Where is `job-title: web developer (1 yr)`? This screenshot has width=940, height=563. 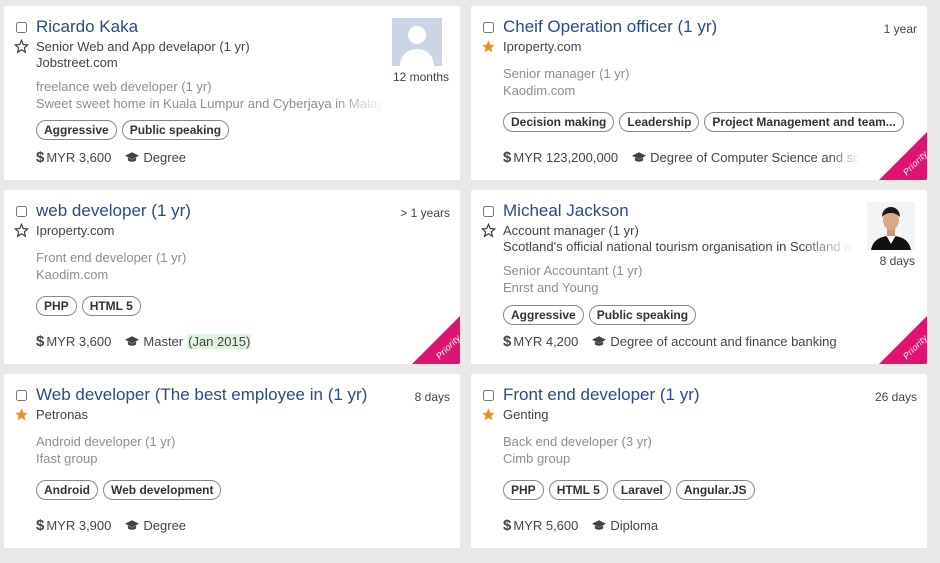
job-title: web developer (1 yr) is located at coordinates (113, 211).